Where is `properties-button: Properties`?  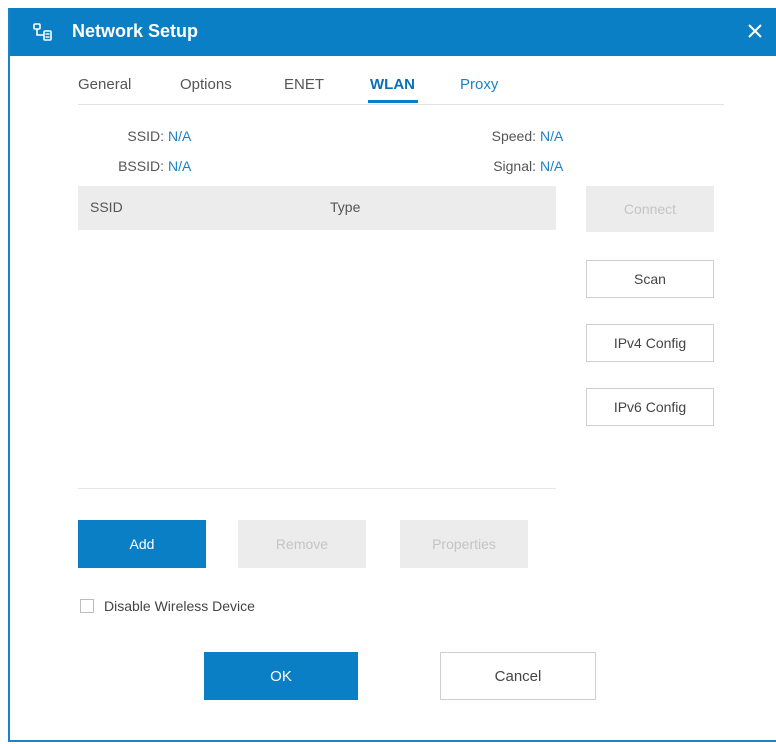 properties-button: Properties is located at coordinates (464, 544).